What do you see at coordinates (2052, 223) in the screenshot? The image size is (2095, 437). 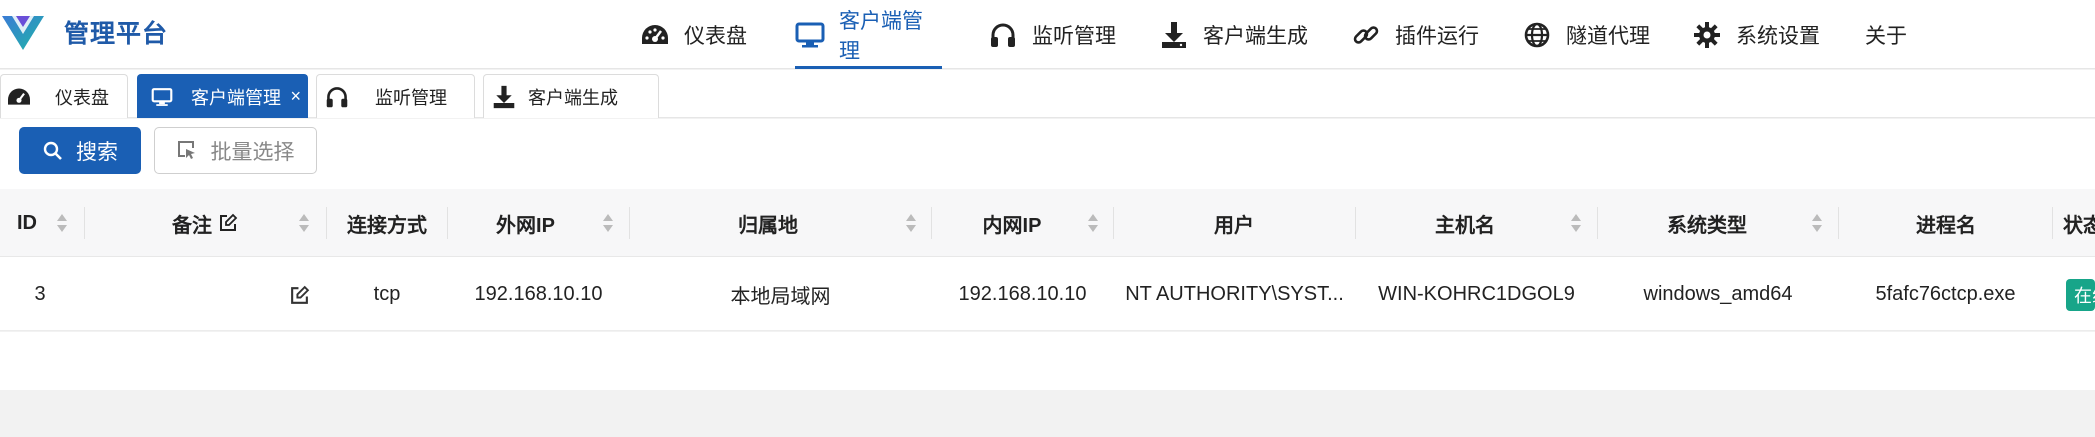 I see `column-separator` at bounding box center [2052, 223].